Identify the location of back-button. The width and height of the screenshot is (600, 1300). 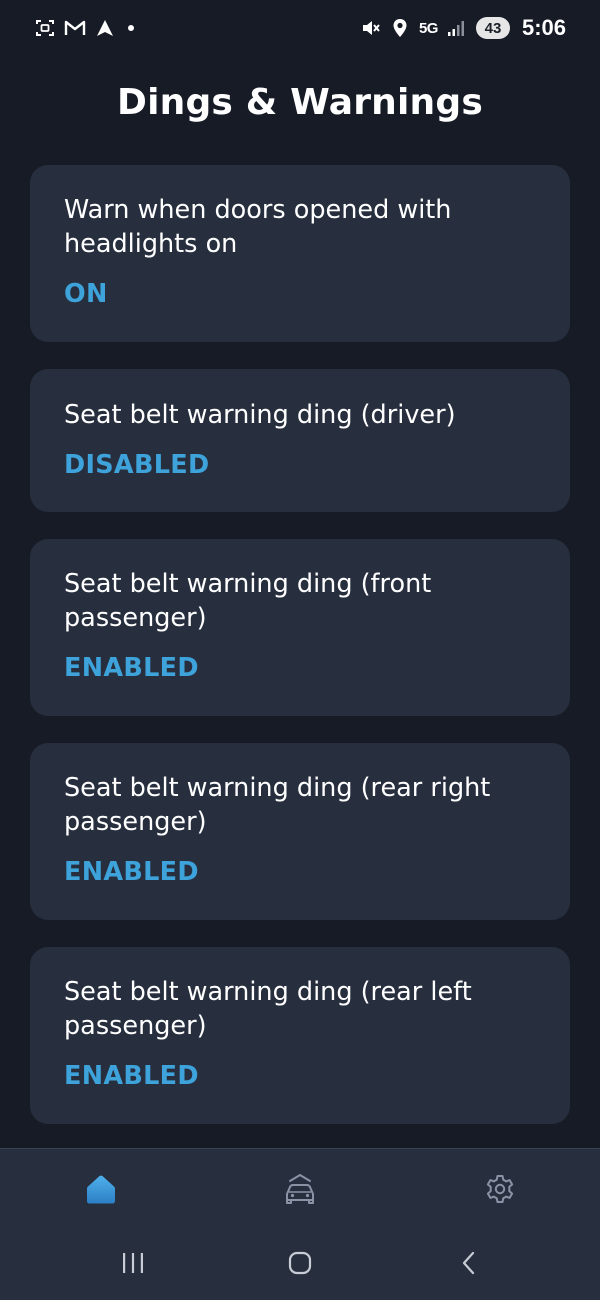
(469, 1265).